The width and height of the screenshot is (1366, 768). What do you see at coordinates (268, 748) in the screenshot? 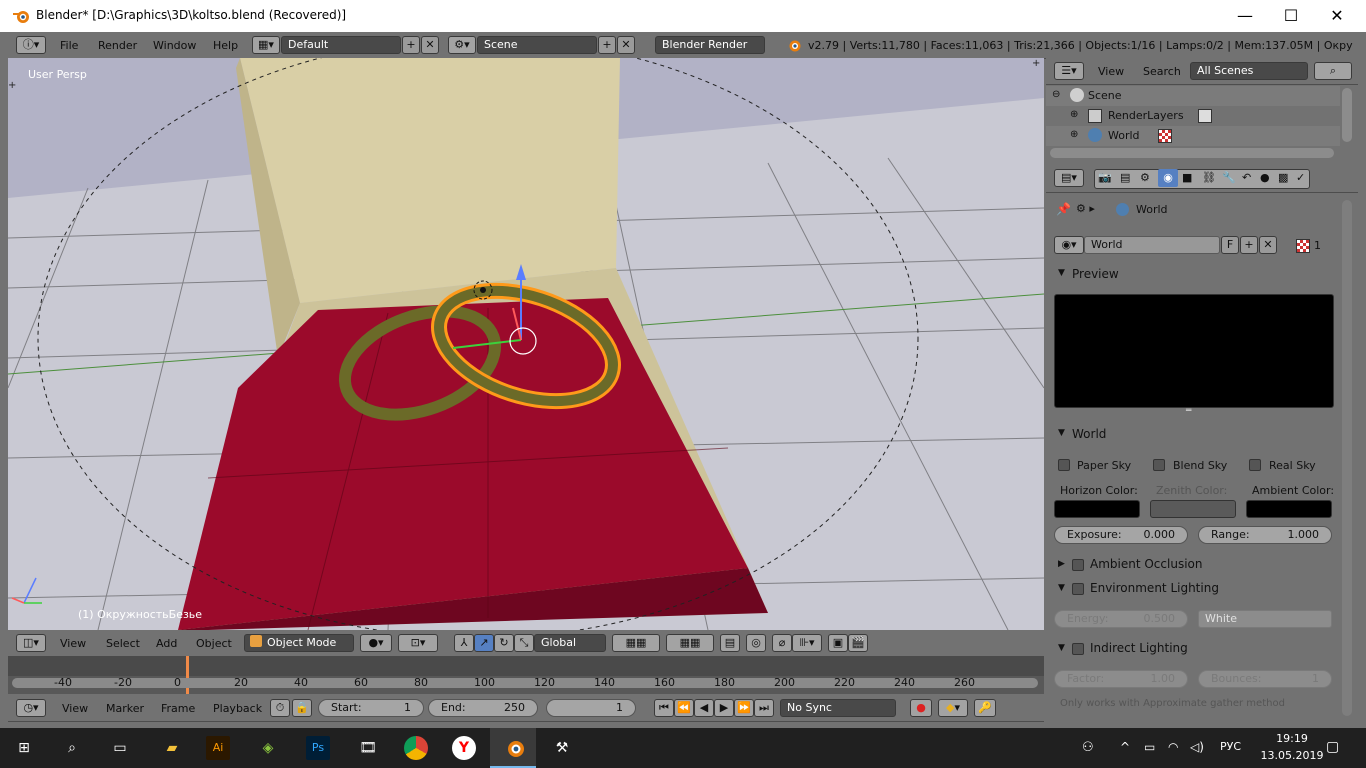
I see `app-icon: ◈` at bounding box center [268, 748].